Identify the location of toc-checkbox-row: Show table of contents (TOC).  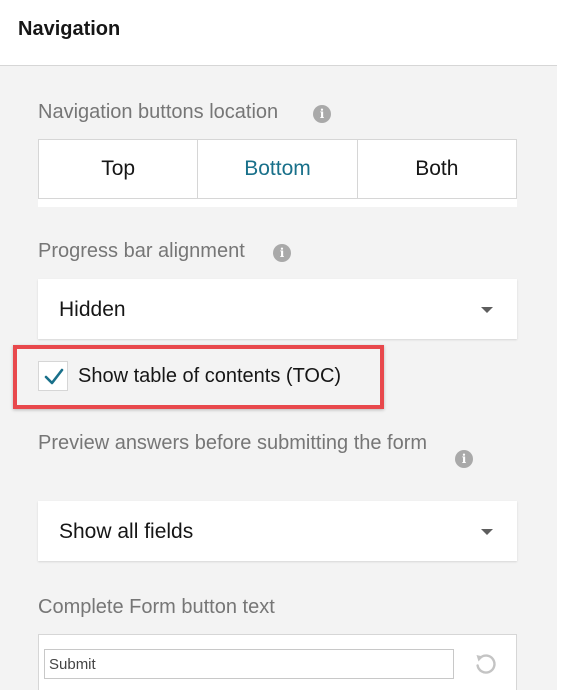
(189, 376).